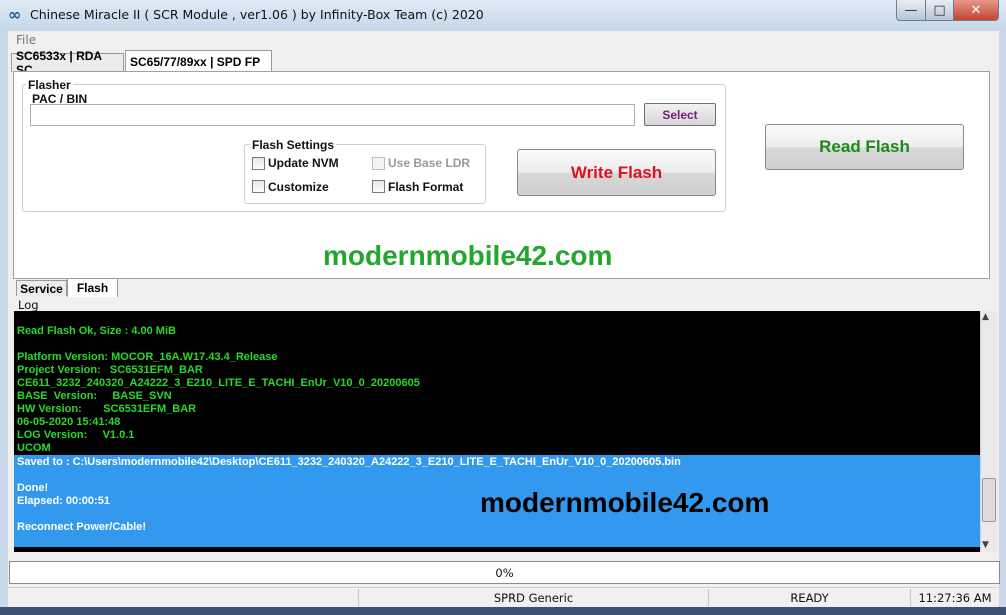 The image size is (1006, 615). I want to click on log-line: Project Version: SC6531EFM_BAR, so click(110, 370).